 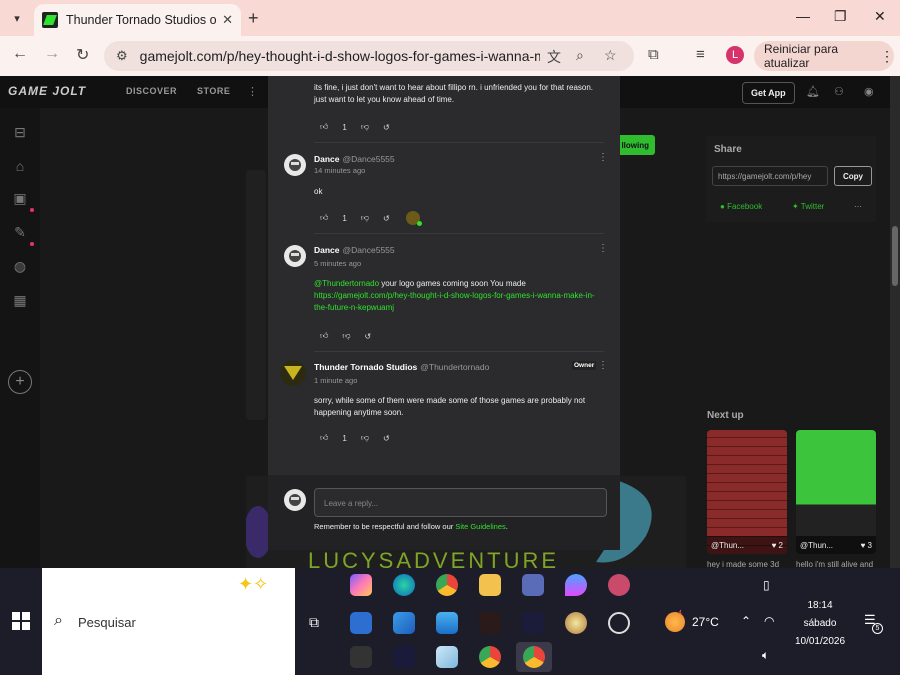 I want to click on zoom-icon: ⌕, so click(x=580, y=55).